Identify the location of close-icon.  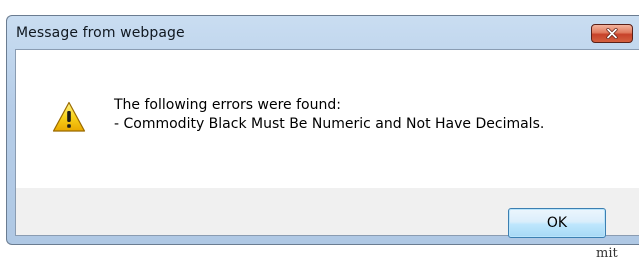
(612, 33).